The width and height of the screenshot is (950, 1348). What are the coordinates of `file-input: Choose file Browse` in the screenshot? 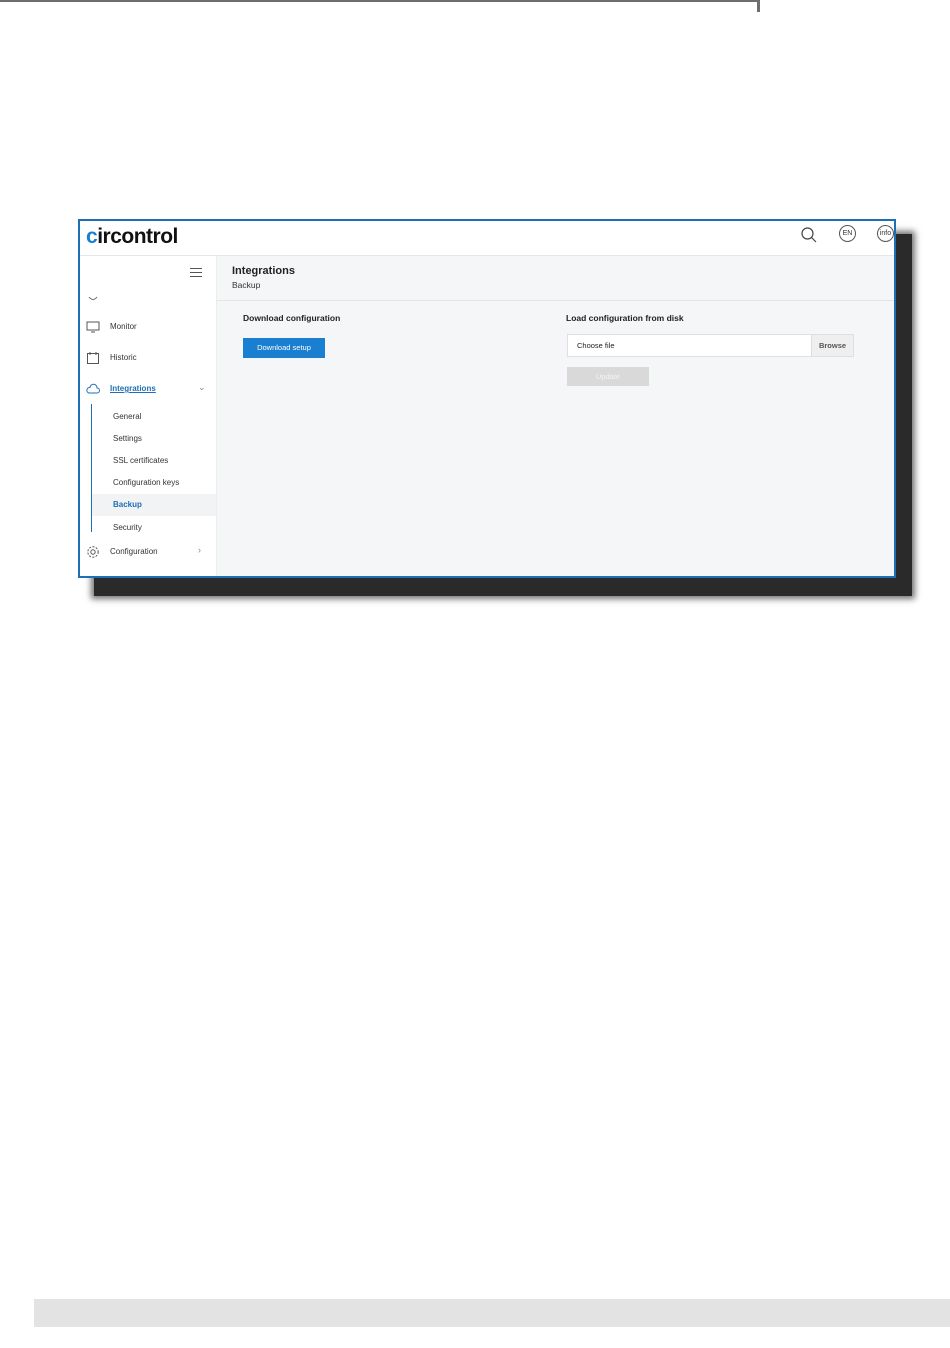 It's located at (710, 345).